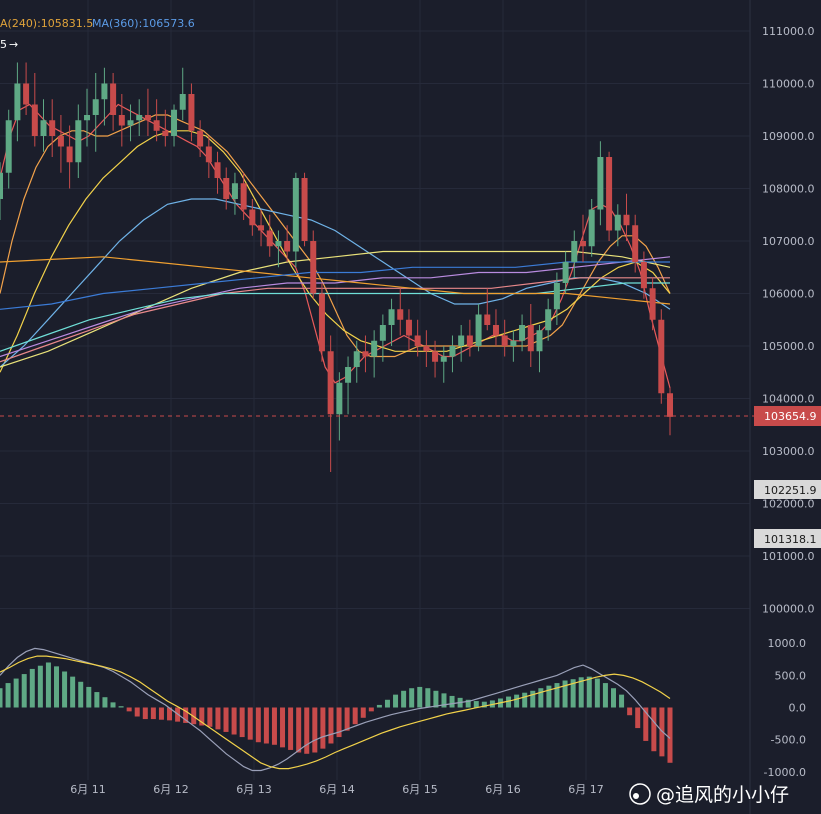 This screenshot has height=814, width=821. What do you see at coordinates (790, 490) in the screenshot?
I see `price-level-label-1: 102251.9` at bounding box center [790, 490].